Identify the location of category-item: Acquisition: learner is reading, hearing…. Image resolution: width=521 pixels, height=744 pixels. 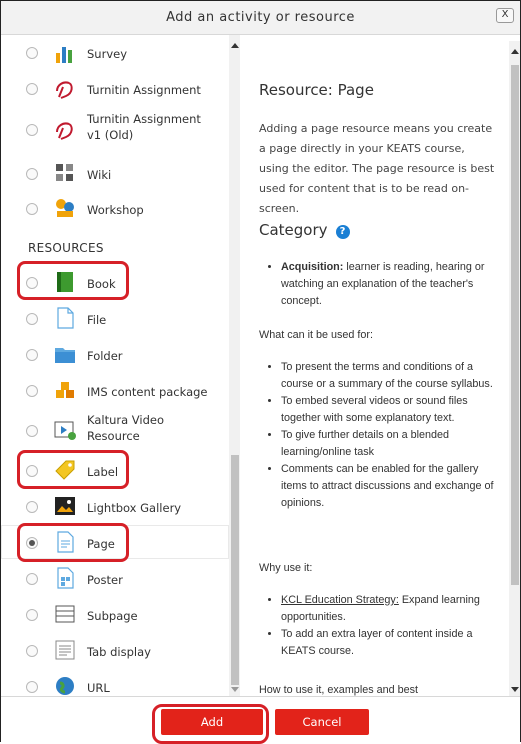
(391, 284).